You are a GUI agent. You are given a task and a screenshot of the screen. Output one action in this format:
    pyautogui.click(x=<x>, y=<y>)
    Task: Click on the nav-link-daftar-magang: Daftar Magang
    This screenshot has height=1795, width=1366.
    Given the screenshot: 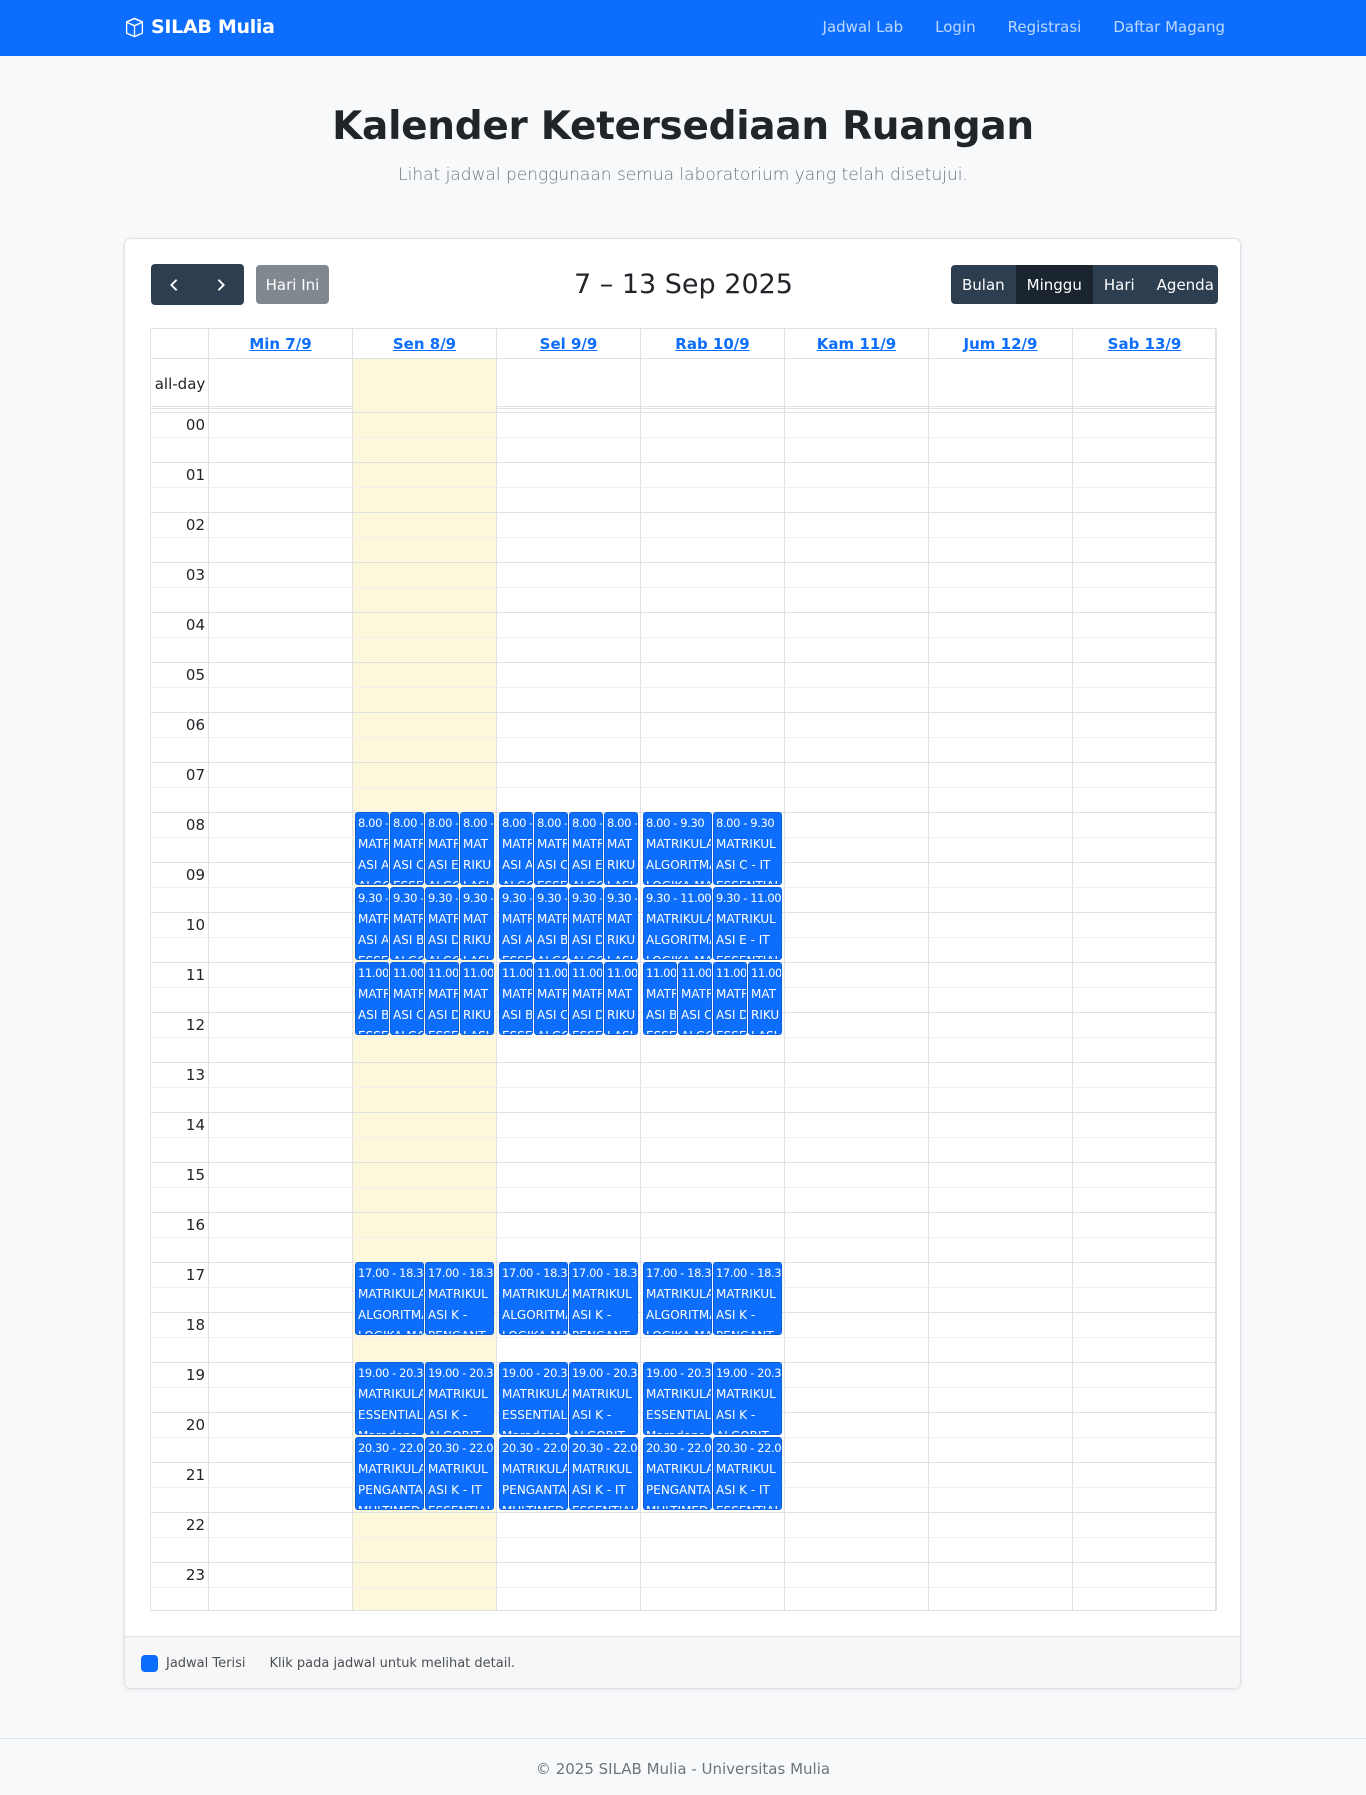 What is the action you would take?
    pyautogui.click(x=1169, y=27)
    